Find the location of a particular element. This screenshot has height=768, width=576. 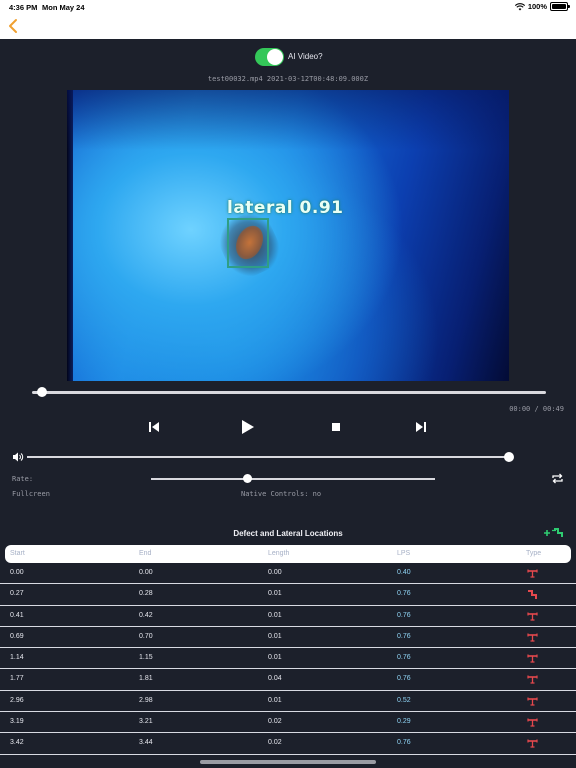

cell-end: 3.21 is located at coordinates (146, 722).